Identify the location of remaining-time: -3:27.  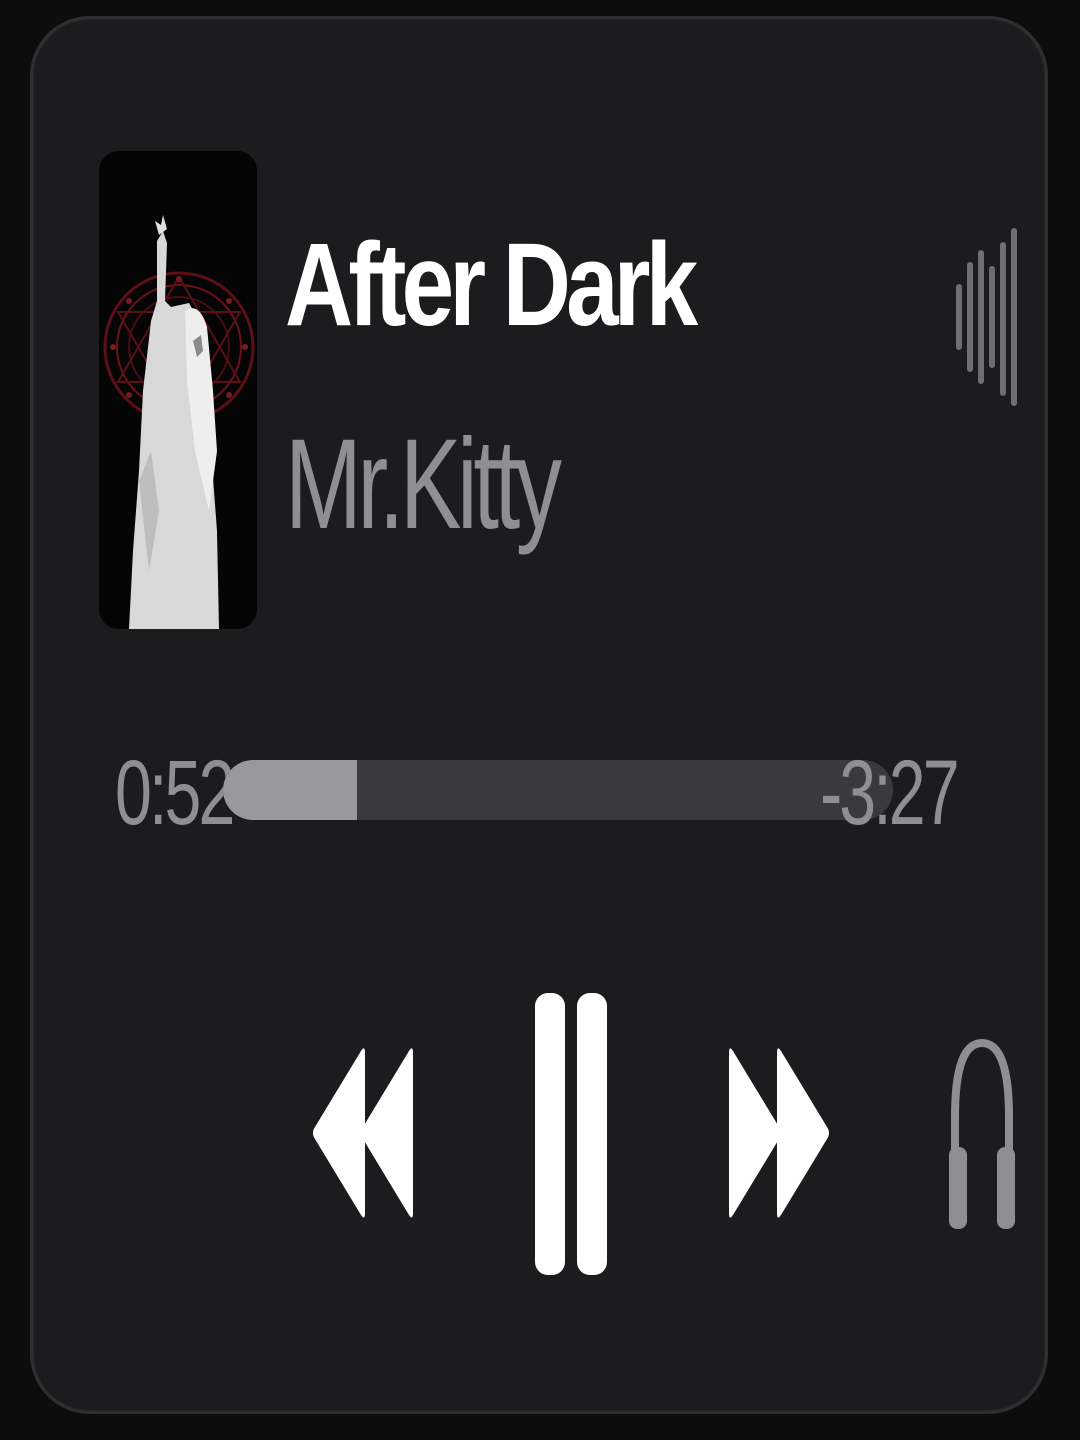
(889, 793).